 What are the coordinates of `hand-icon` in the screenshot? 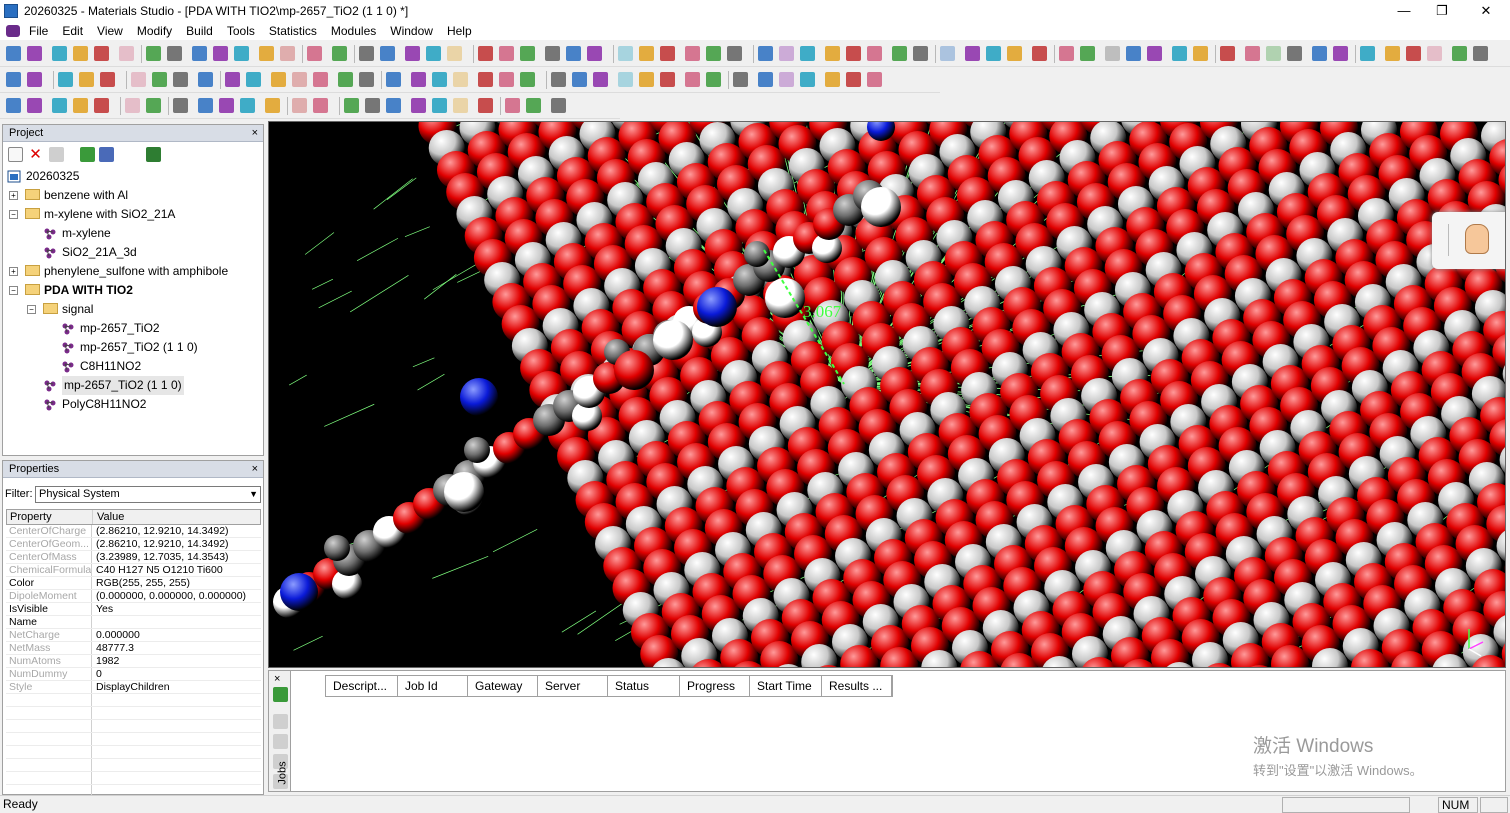 It's located at (1477, 239).